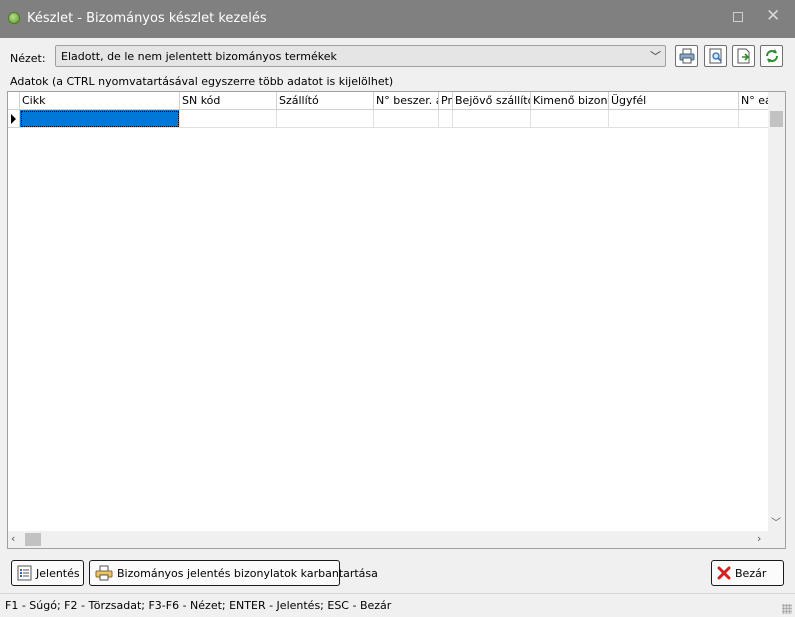 This screenshot has height=617, width=795. I want to click on scroll-down-icon: ﹀, so click(776, 521).